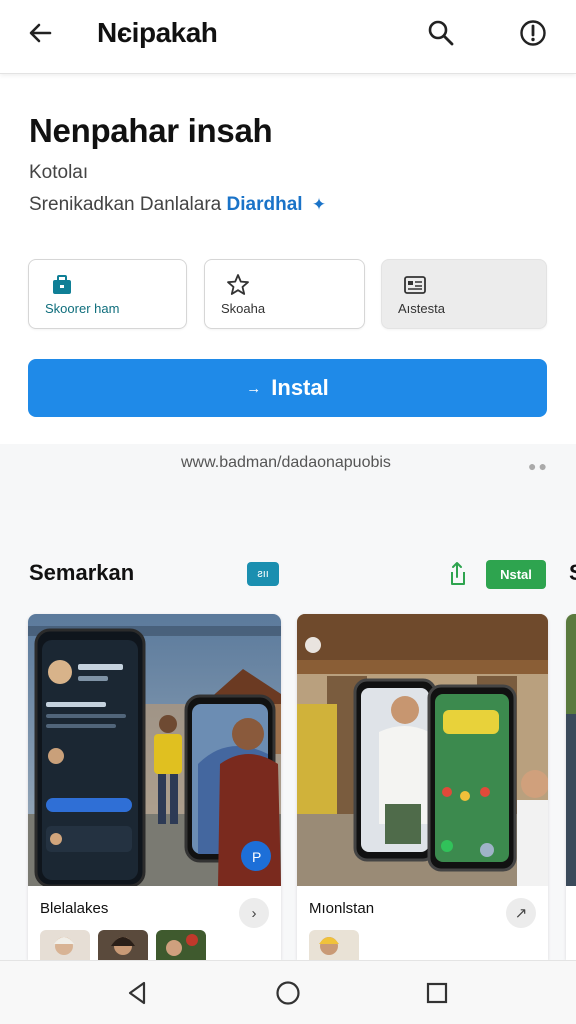 The image size is (576, 1024). What do you see at coordinates (157, 32) in the screenshot?
I see `page-title: Nєipakah` at bounding box center [157, 32].